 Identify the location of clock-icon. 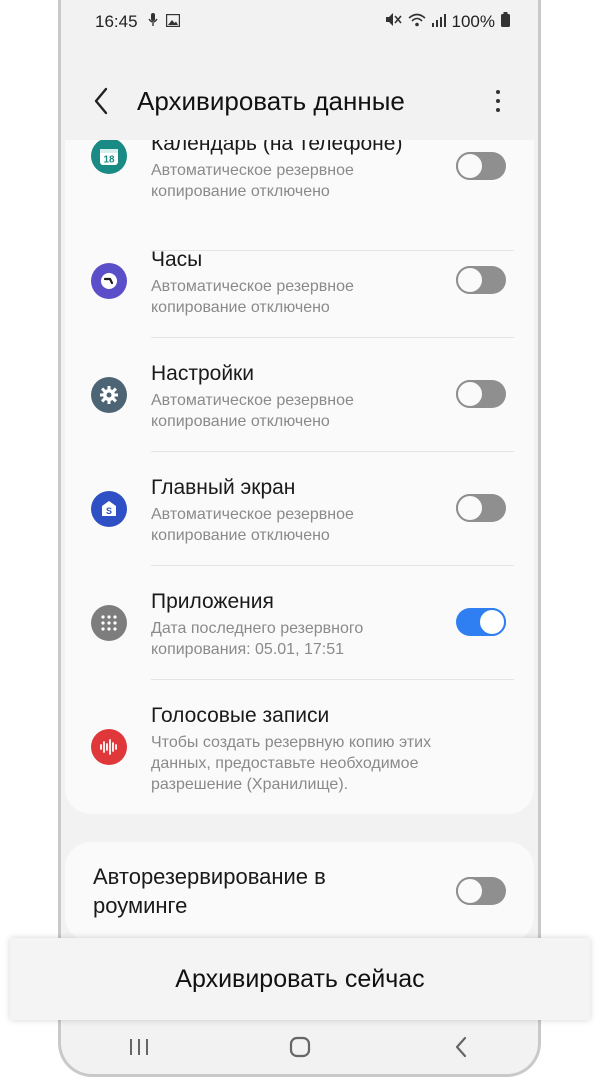
(109, 281).